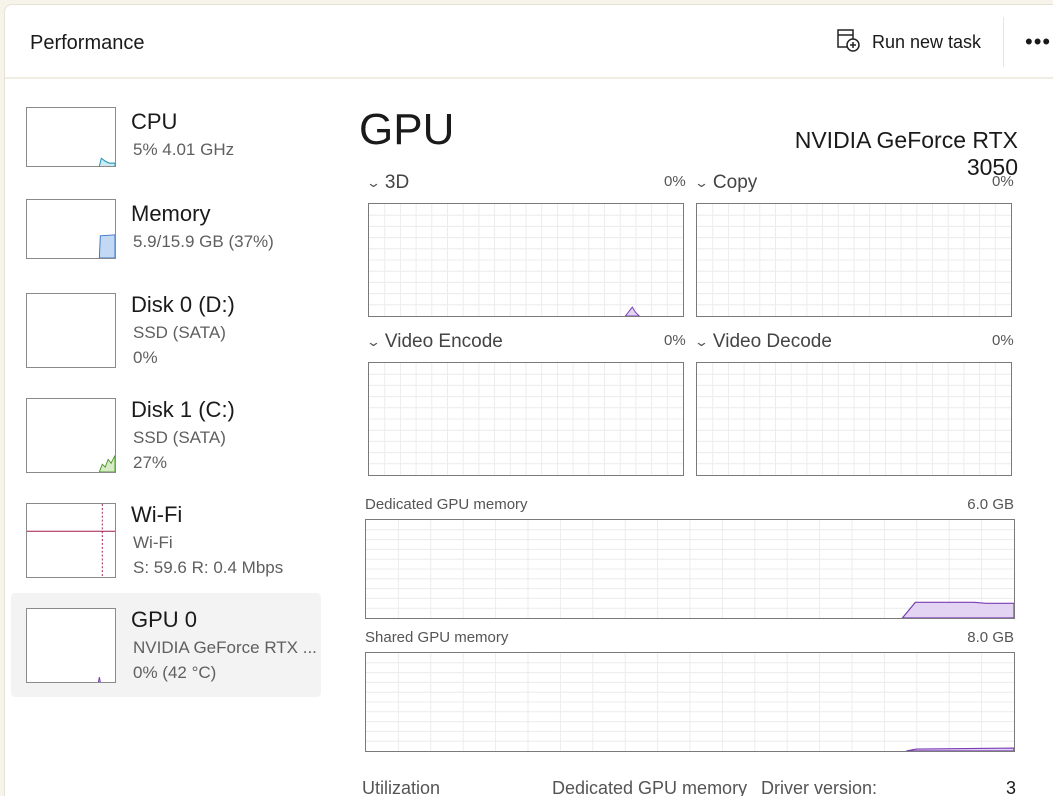  Describe the element at coordinates (1011, 787) in the screenshot. I see `driver-version-value: 3` at that location.